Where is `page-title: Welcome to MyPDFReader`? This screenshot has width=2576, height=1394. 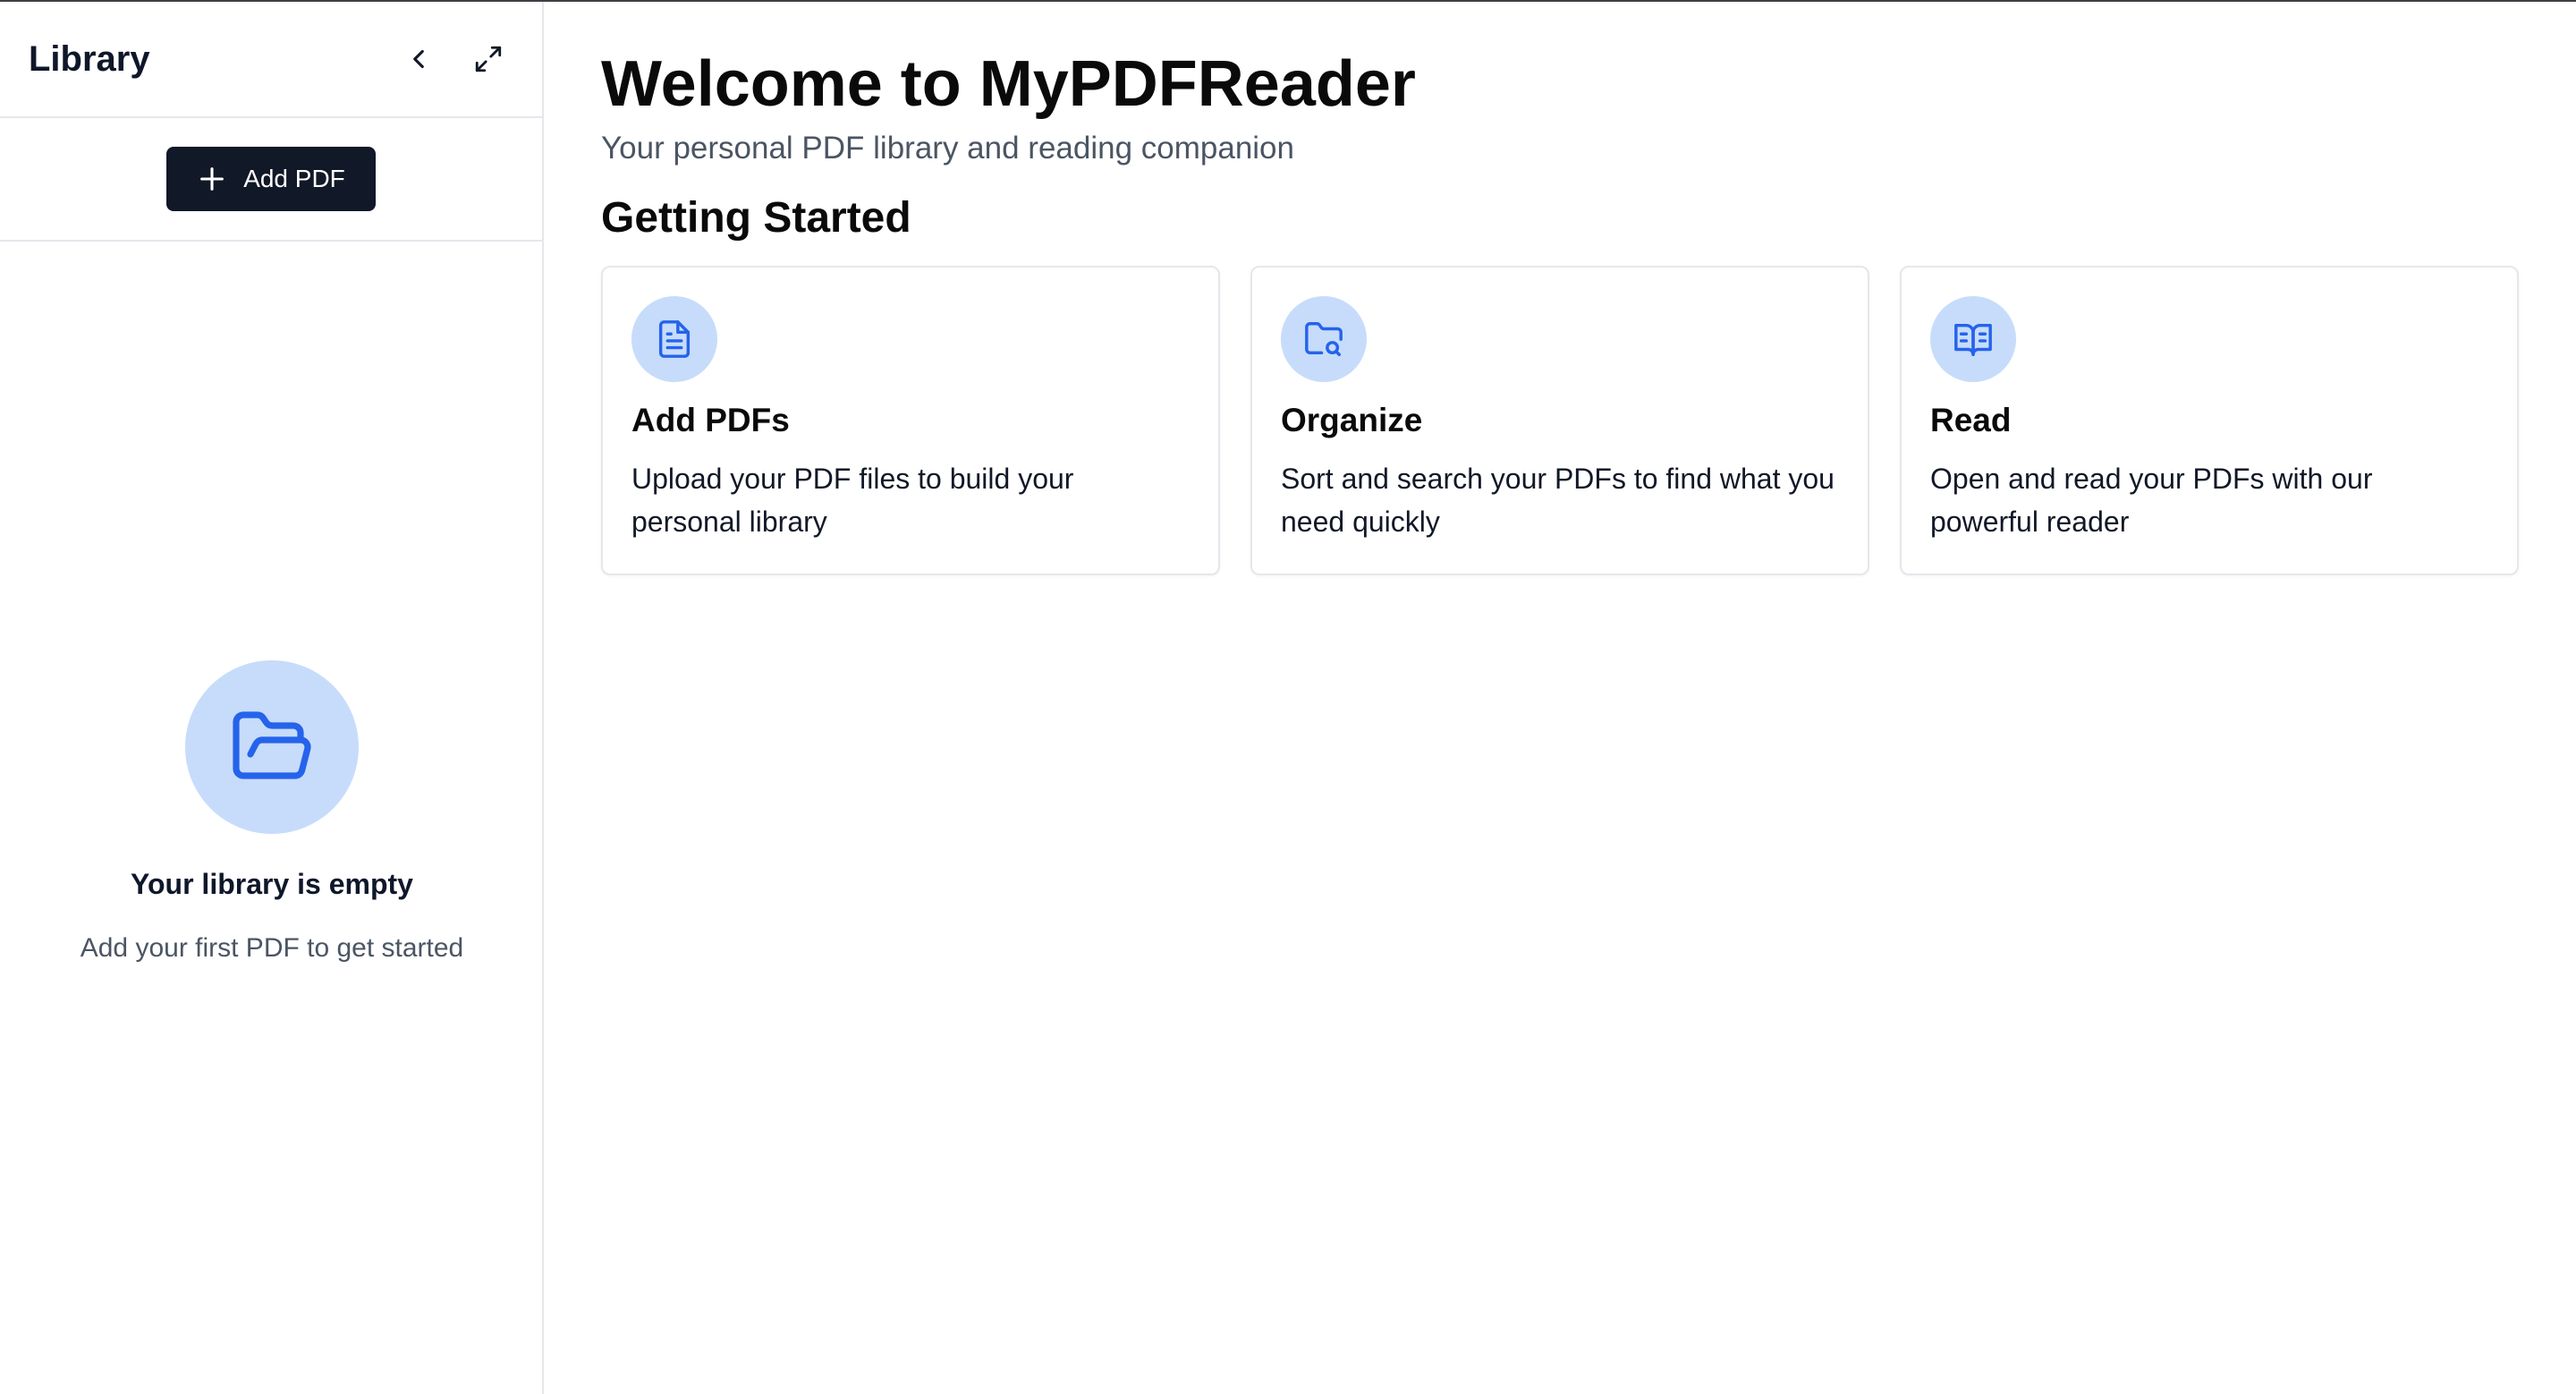
page-title: Welcome to MyPDFReader is located at coordinates (1008, 84).